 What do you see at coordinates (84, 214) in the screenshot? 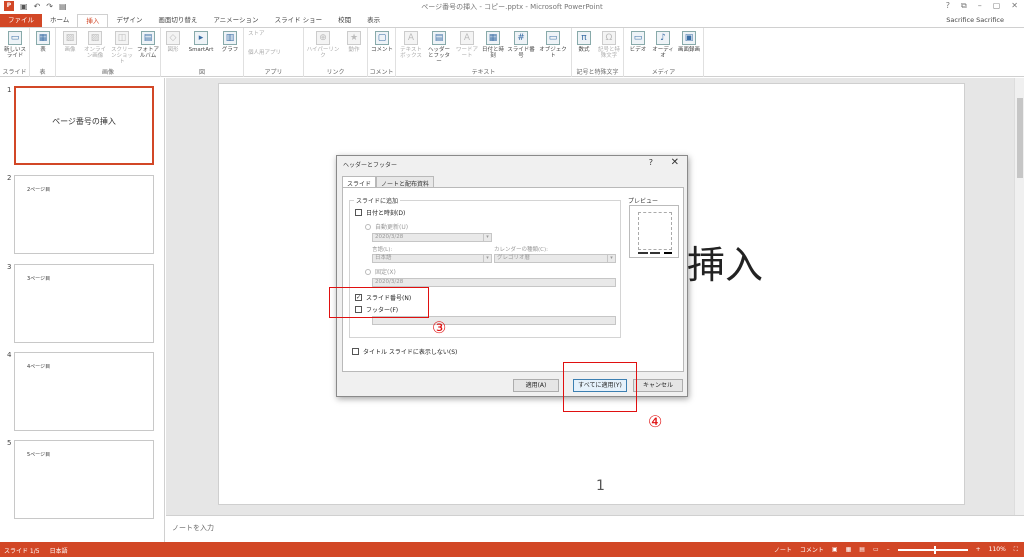
I see `slide-thumbnail-2: 2ページ目` at bounding box center [84, 214].